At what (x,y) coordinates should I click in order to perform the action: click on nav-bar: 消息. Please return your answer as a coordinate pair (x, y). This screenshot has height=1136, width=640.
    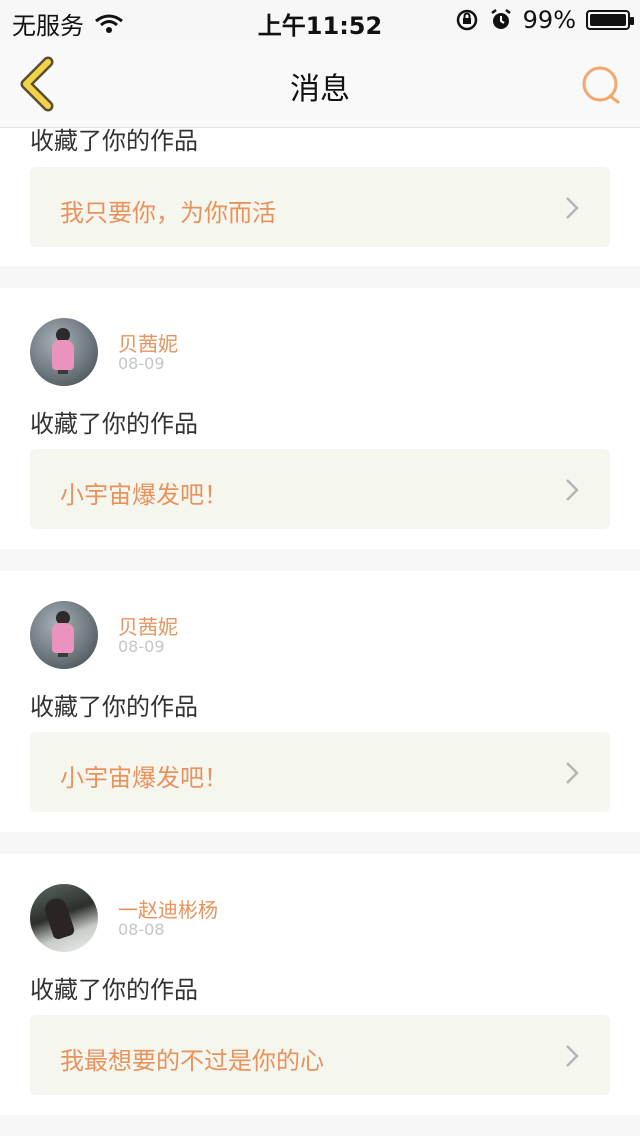
    Looking at the image, I should click on (320, 84).